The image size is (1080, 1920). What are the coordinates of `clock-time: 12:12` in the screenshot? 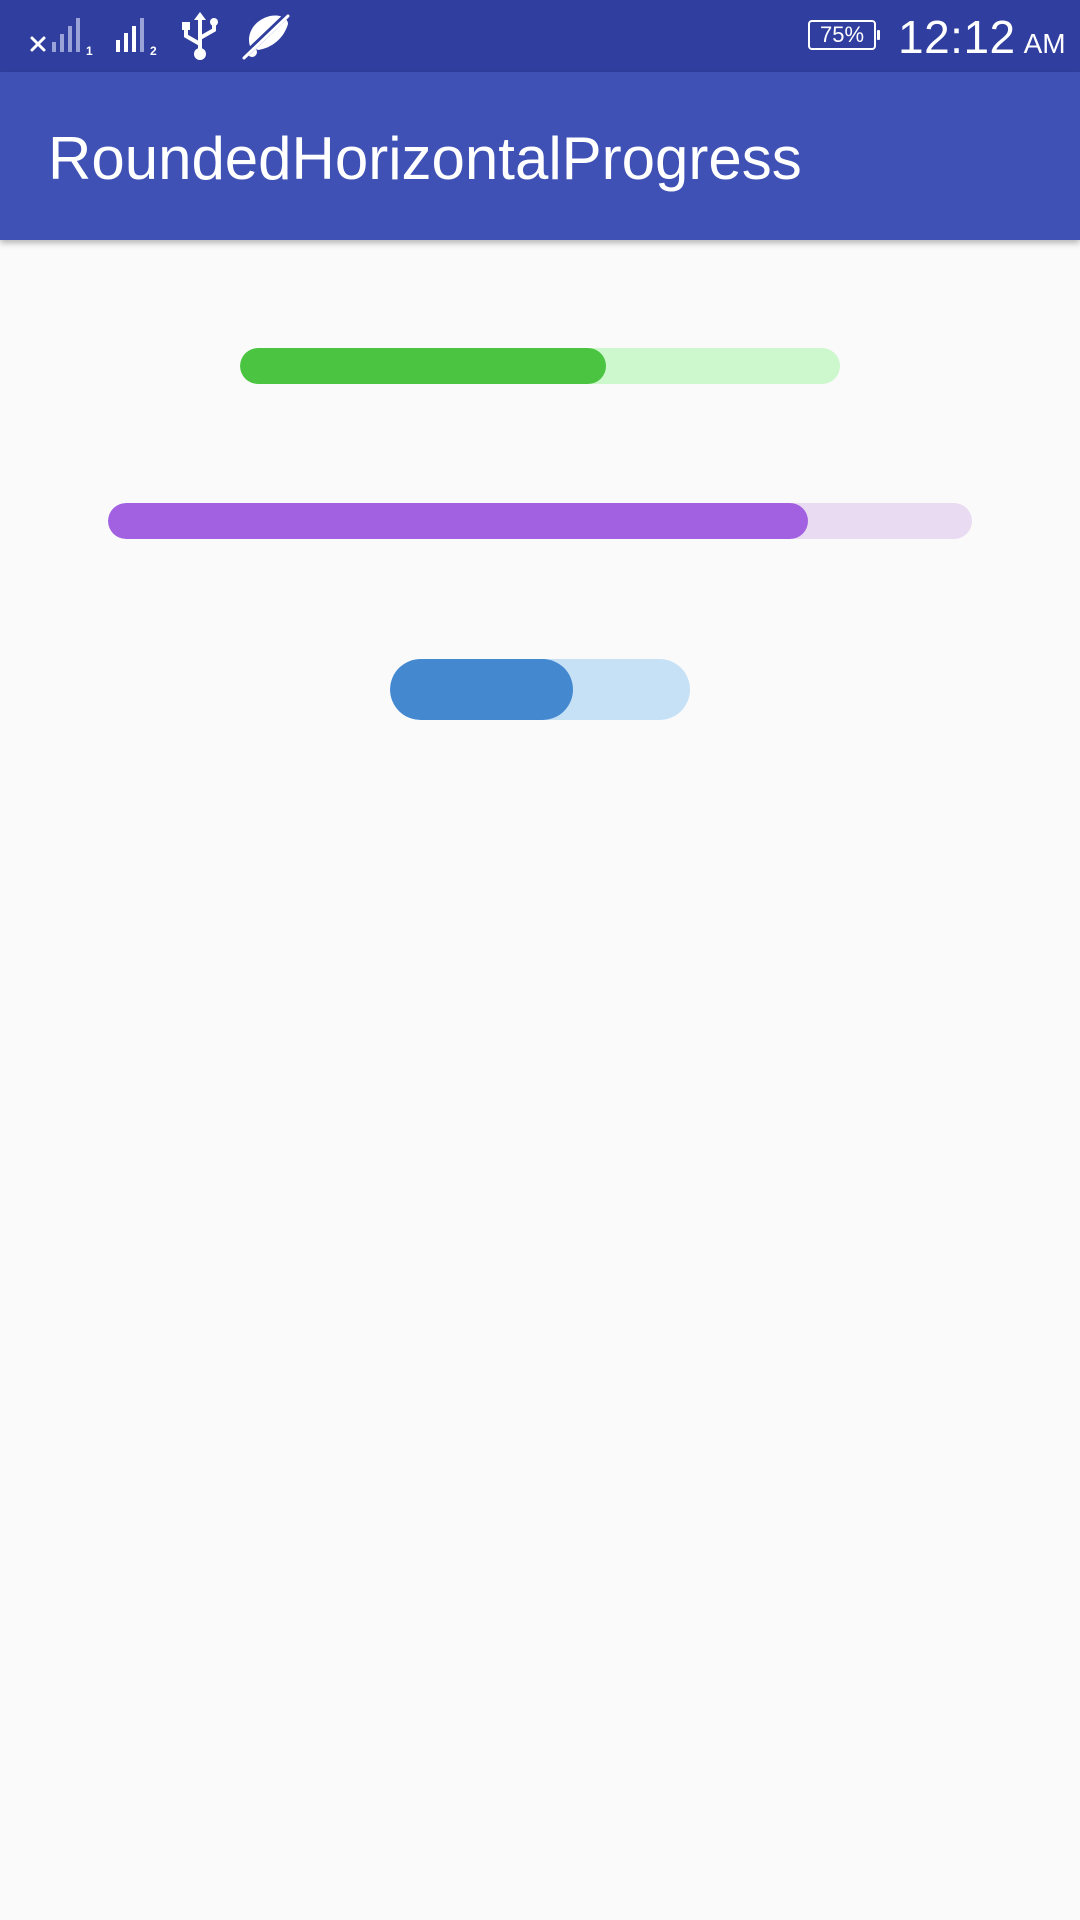 It's located at (957, 37).